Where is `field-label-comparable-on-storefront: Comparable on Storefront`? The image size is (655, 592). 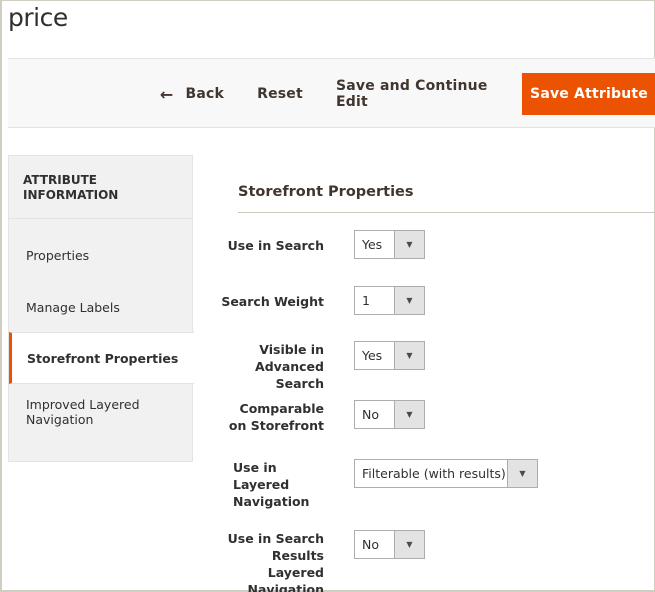
field-label-comparable-on-storefront: Comparable on Storefront is located at coordinates (276, 417).